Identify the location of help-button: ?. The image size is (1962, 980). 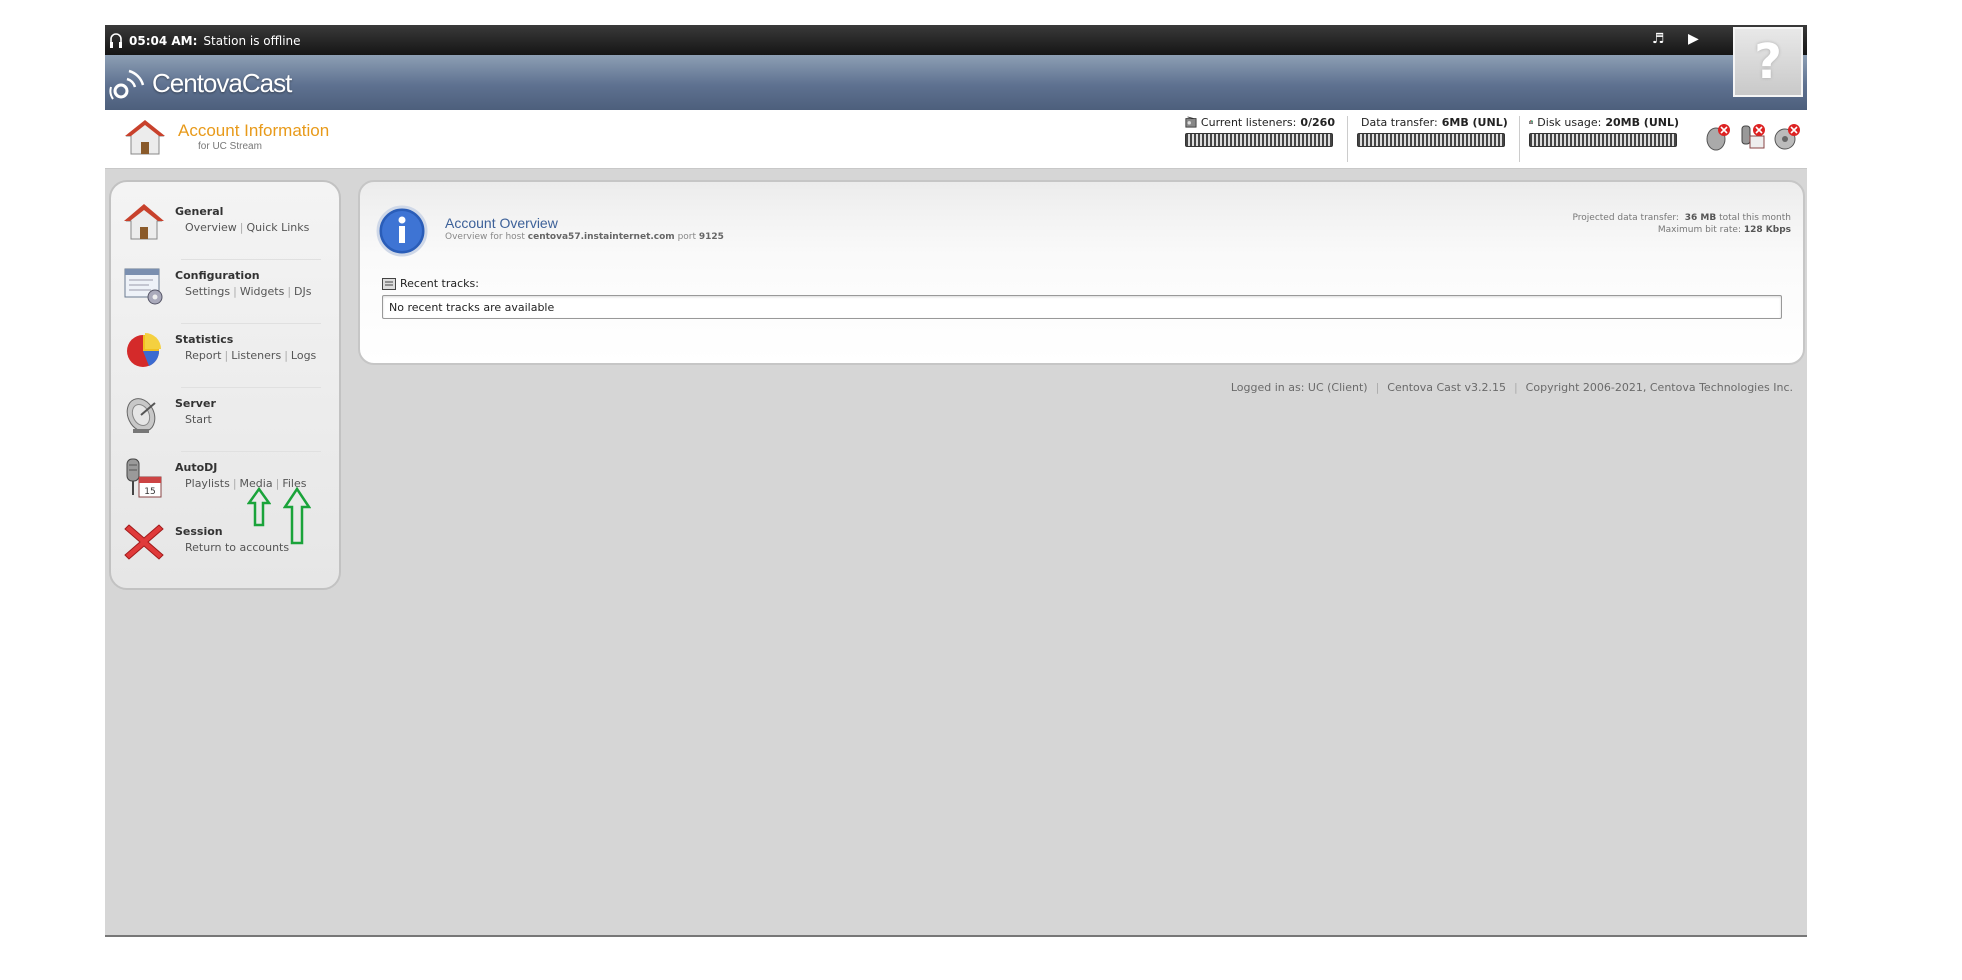
(1768, 62).